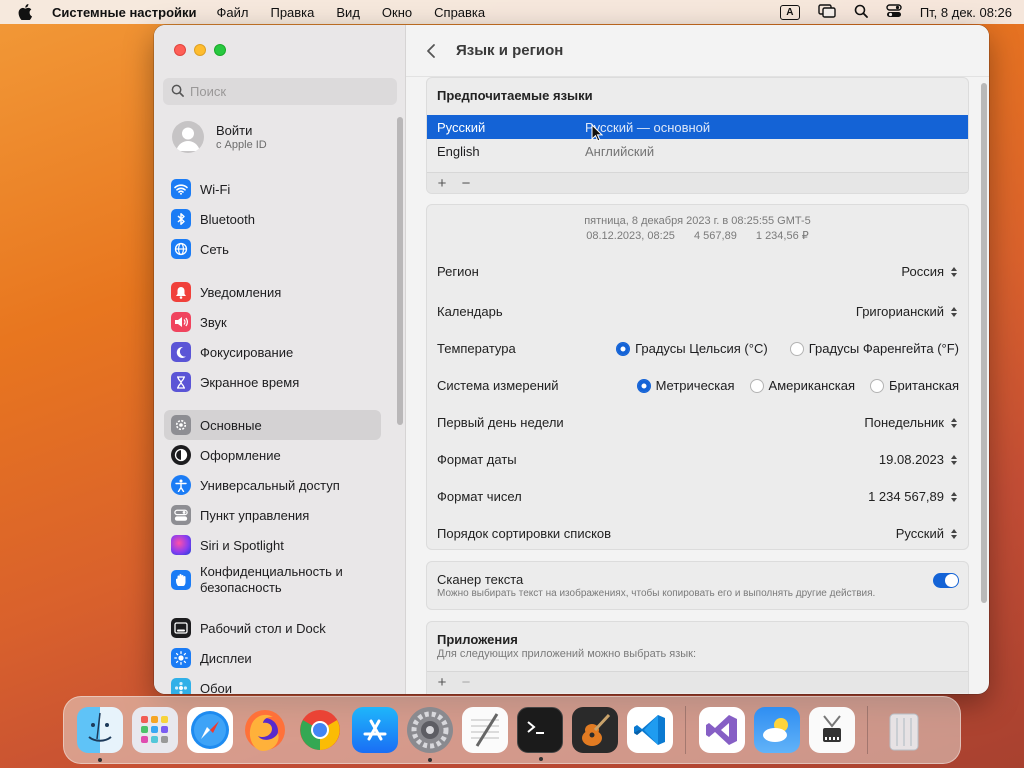 The image size is (1024, 768). Describe the element at coordinates (524, 533) in the screenshot. I see `sort-order-label: Порядок сортировки списков` at that location.